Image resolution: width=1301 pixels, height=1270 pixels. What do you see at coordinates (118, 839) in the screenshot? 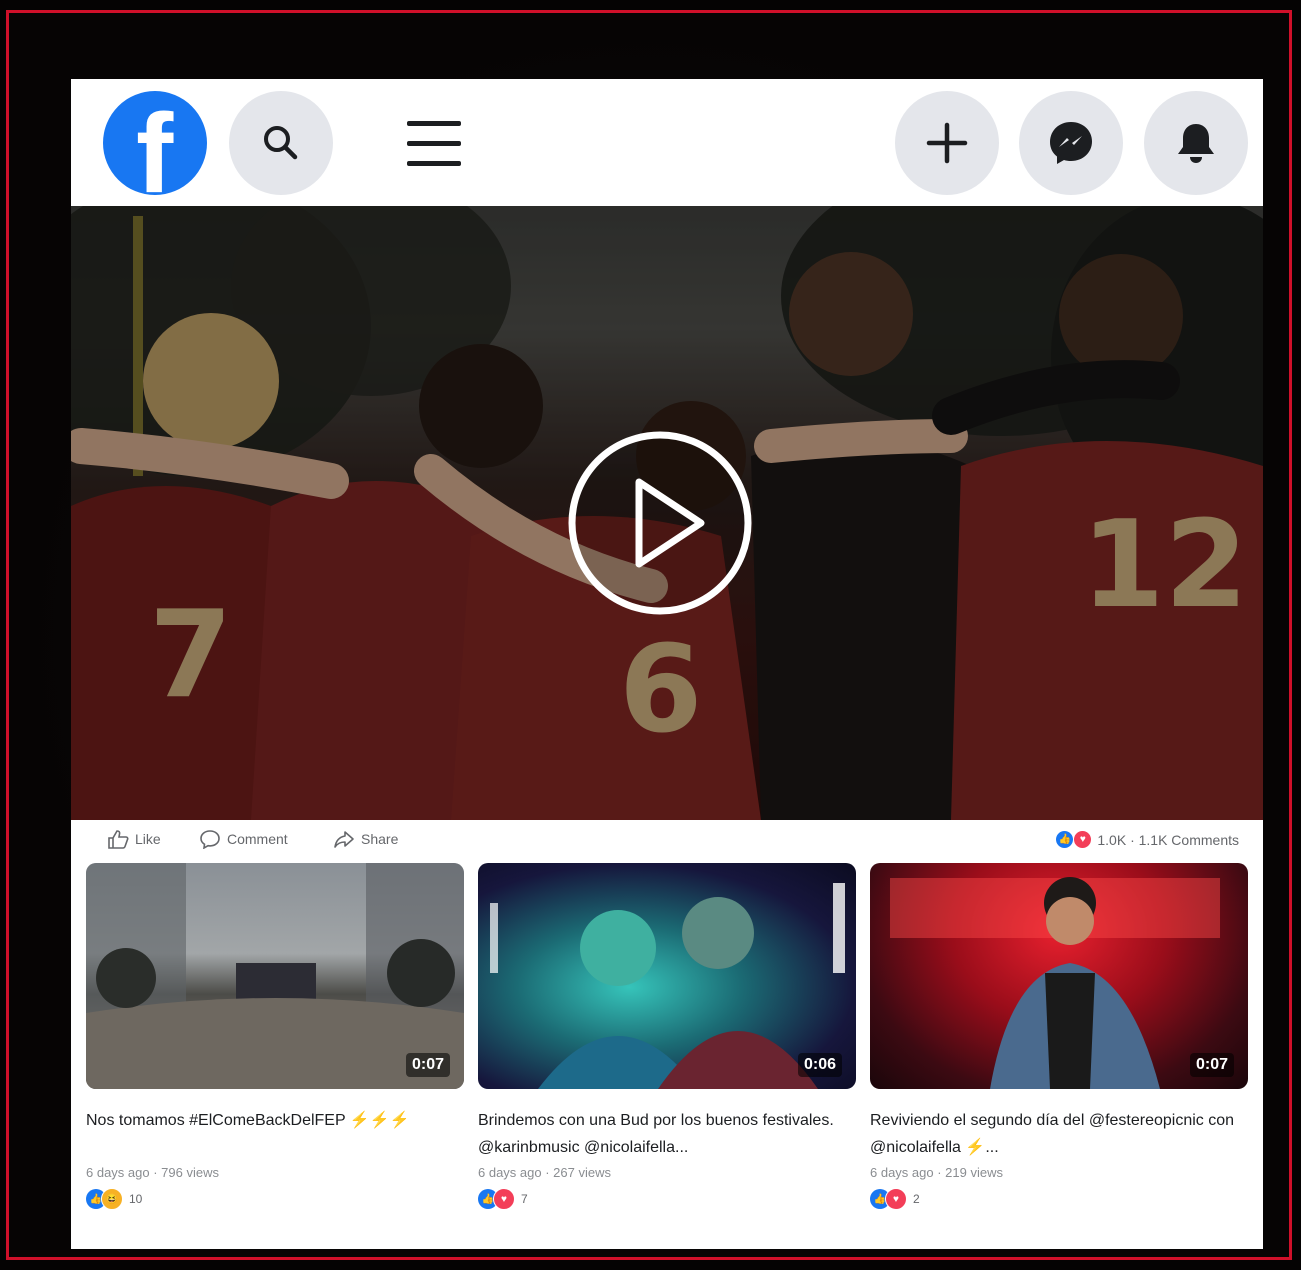
I see `thumbs-up-icon` at bounding box center [118, 839].